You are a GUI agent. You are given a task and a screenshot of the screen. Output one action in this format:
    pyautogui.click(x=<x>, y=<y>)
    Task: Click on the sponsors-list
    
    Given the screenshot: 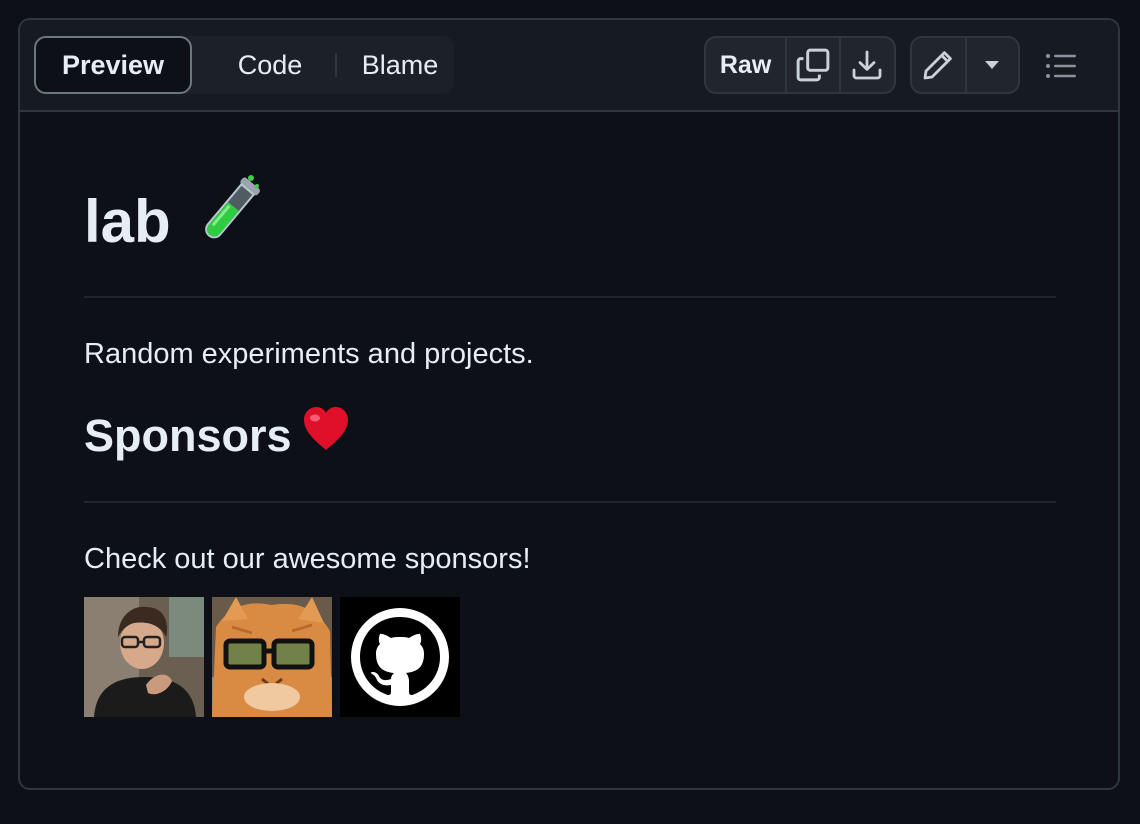 What is the action you would take?
    pyautogui.click(x=276, y=657)
    